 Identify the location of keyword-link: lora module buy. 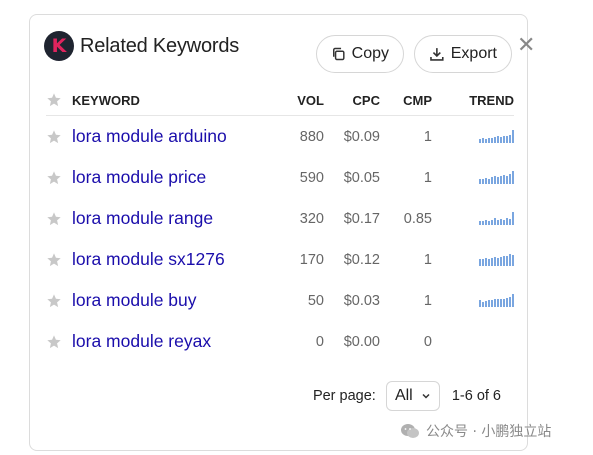
(134, 300).